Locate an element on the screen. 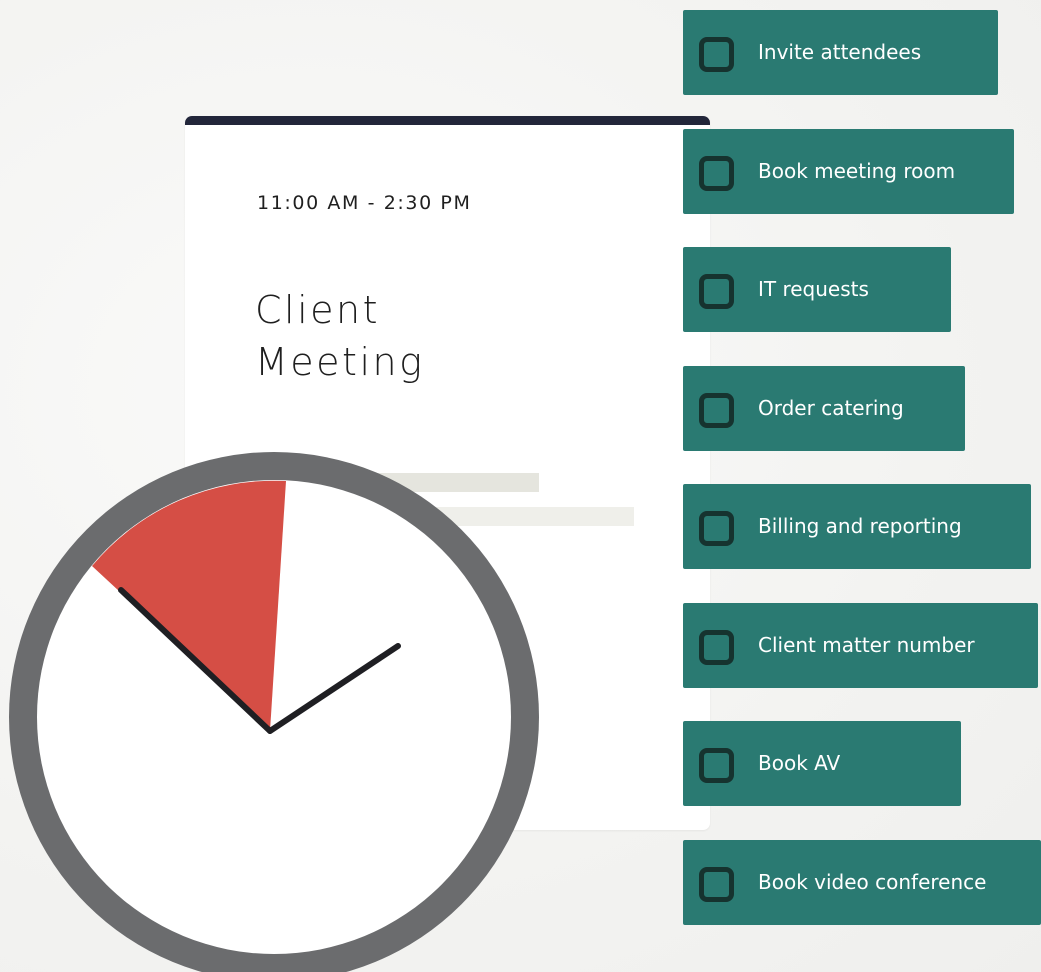 This screenshot has height=972, width=1041. task-label: Book meeting room is located at coordinates (857, 171).